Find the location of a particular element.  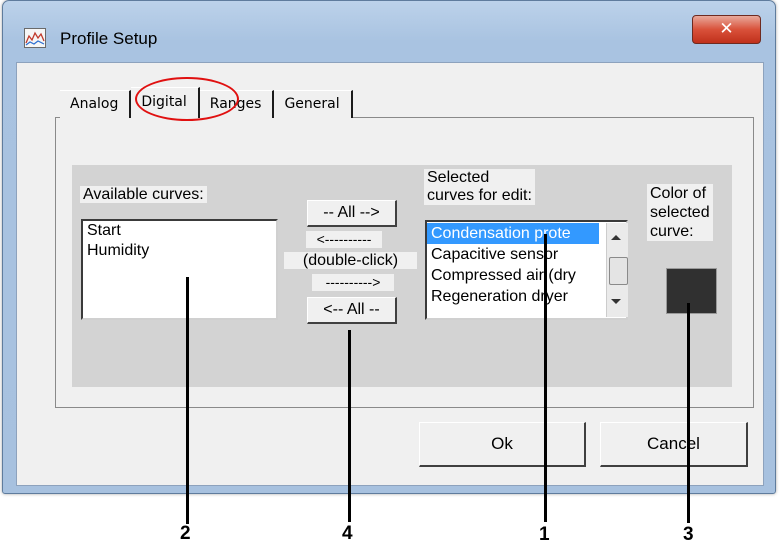

tab-analog: Analog is located at coordinates (96, 104).